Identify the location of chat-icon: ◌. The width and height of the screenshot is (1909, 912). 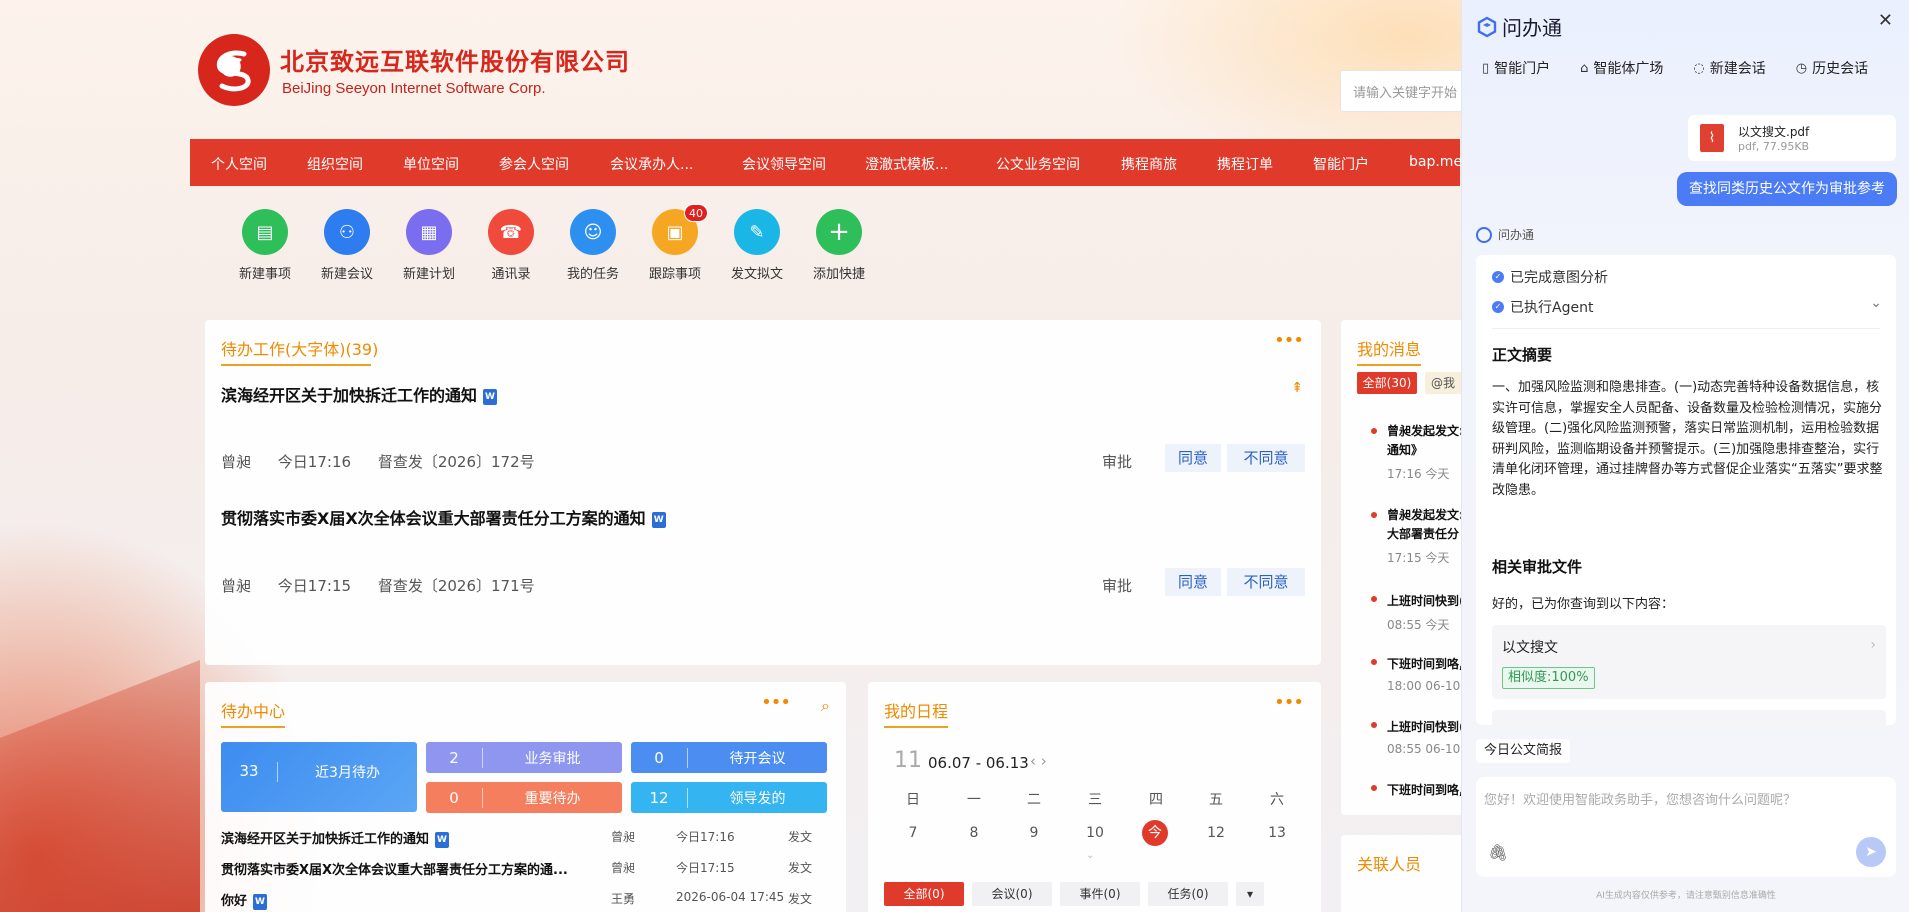
(1699, 68).